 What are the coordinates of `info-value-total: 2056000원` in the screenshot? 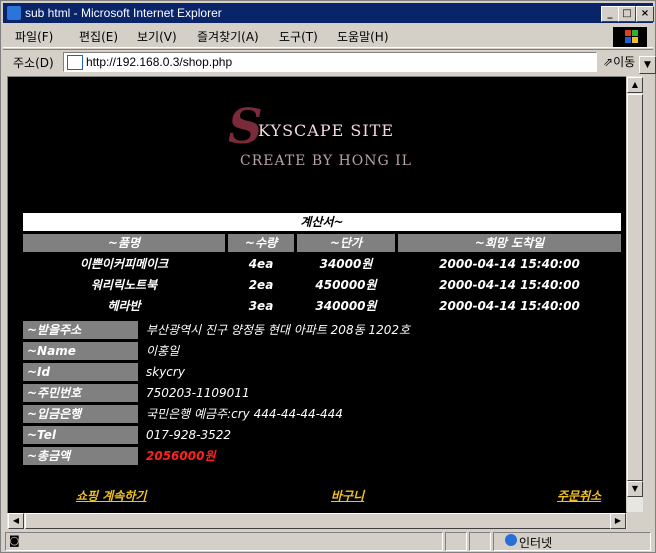 It's located at (181, 456).